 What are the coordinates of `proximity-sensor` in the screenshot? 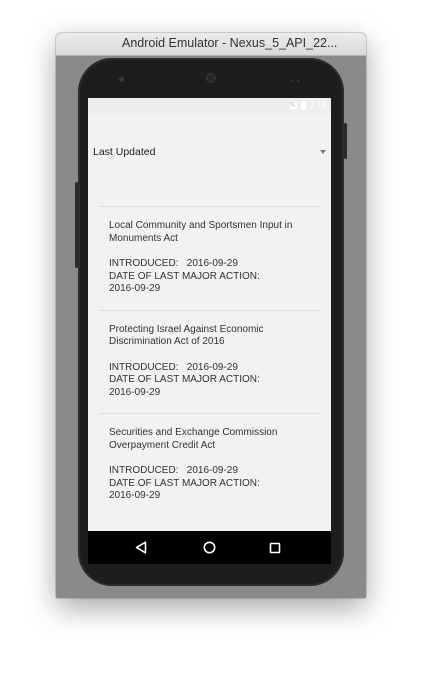 It's located at (291, 80).